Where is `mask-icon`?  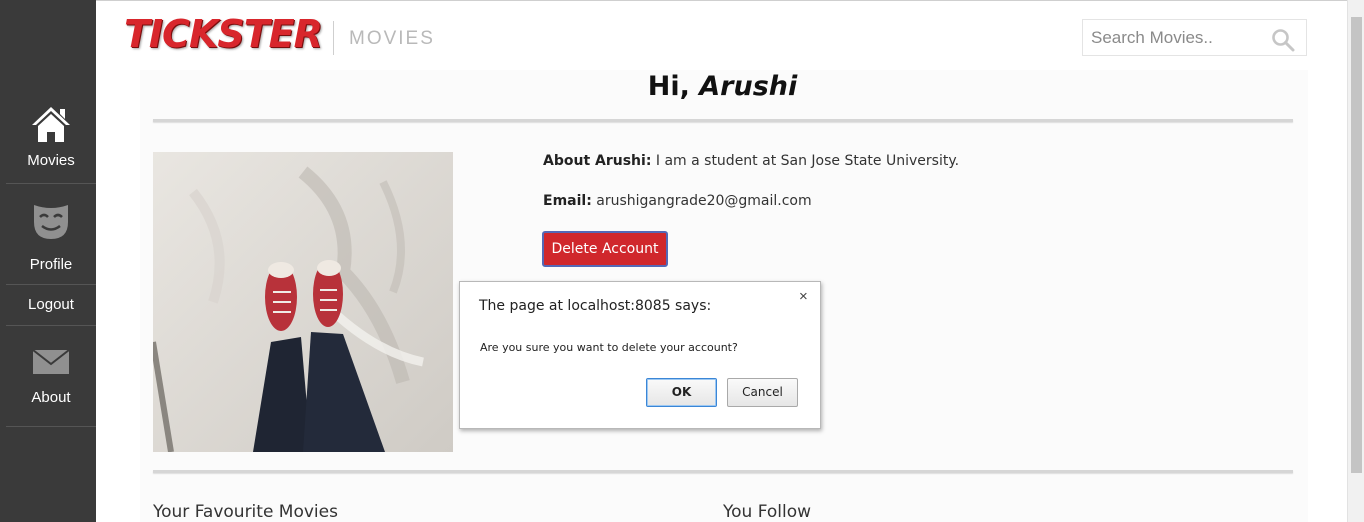
mask-icon is located at coordinates (51, 222).